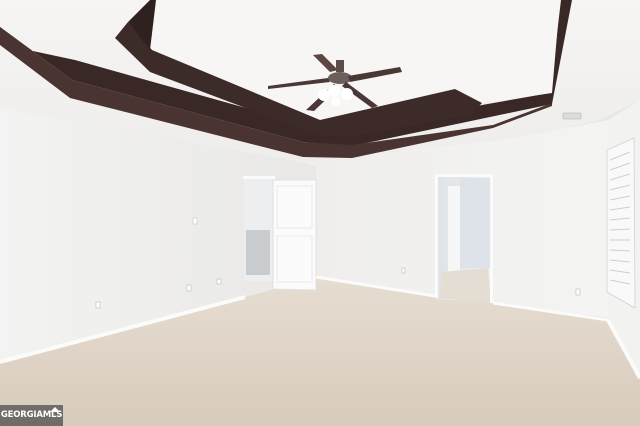  Describe the element at coordinates (259, 177) in the screenshot. I see `left-doorway-frame` at that location.